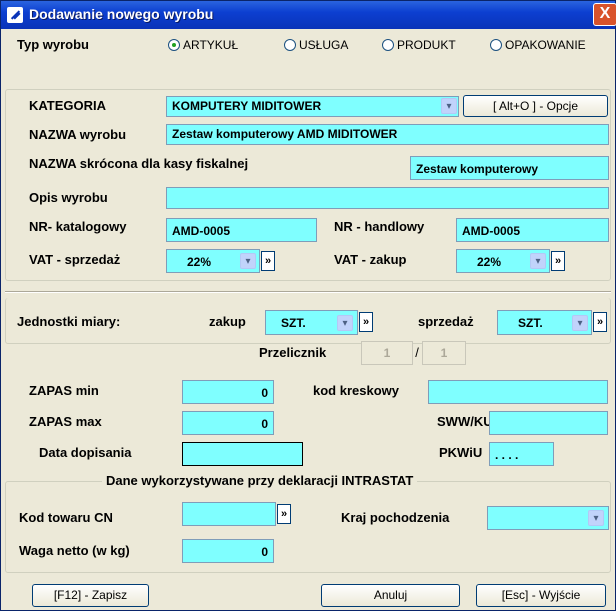 This screenshot has width=616, height=611. What do you see at coordinates (53, 44) in the screenshot?
I see `typ-label: Typ wyrobu` at bounding box center [53, 44].